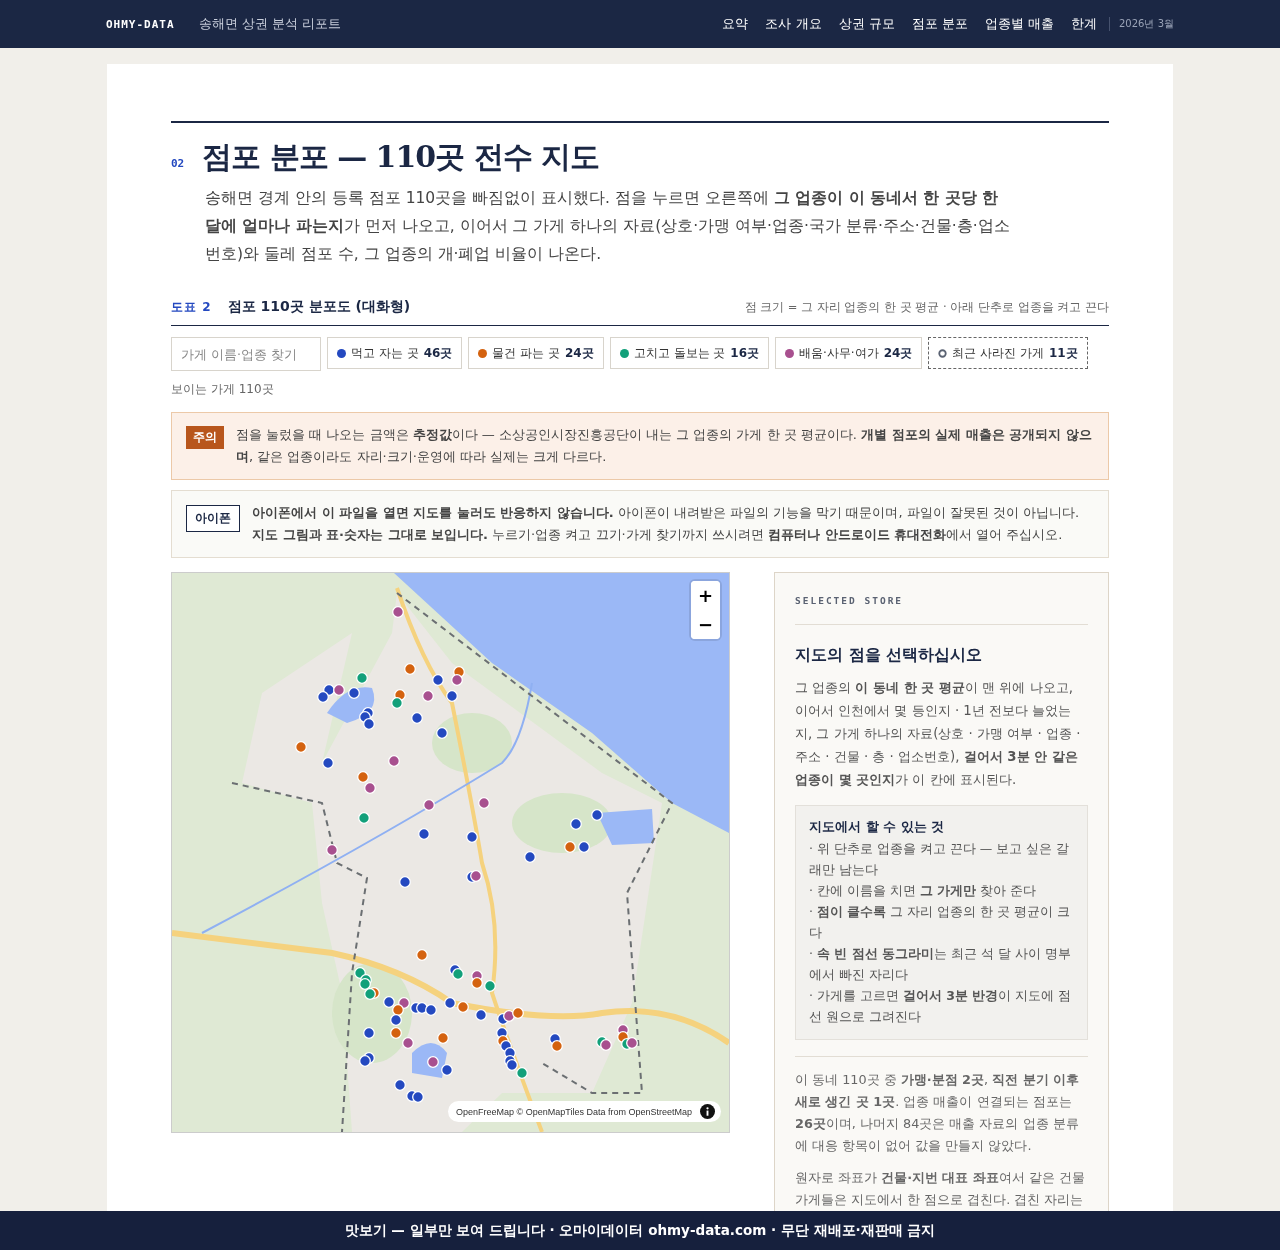  I want to click on panel-note: 원자로 좌표가 건물·지번 대표 좌표여서 같은 건물 가게들은 지도에서 한 점으로 겹친다. 겹친 자리는, so click(941, 1189).